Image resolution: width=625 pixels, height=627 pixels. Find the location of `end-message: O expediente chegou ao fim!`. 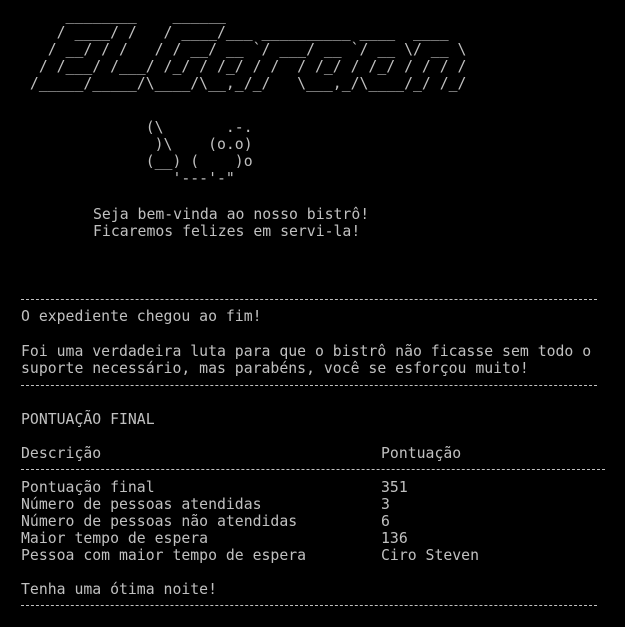

end-message: O expediente chegou ao fim! is located at coordinates (141, 316).